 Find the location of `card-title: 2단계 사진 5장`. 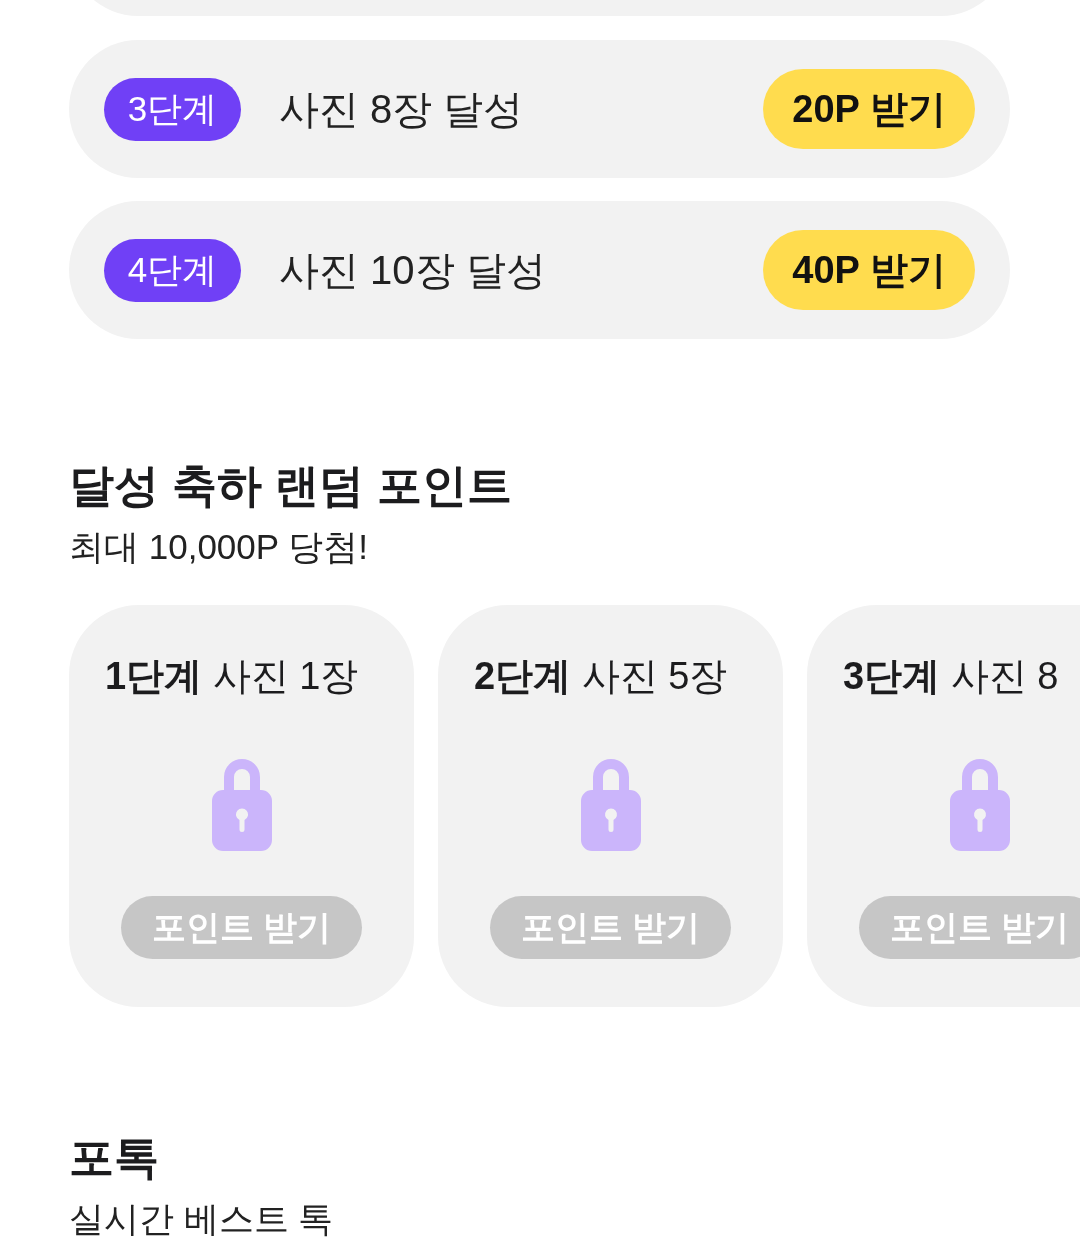

card-title: 2단계 사진 5장 is located at coordinates (601, 676).